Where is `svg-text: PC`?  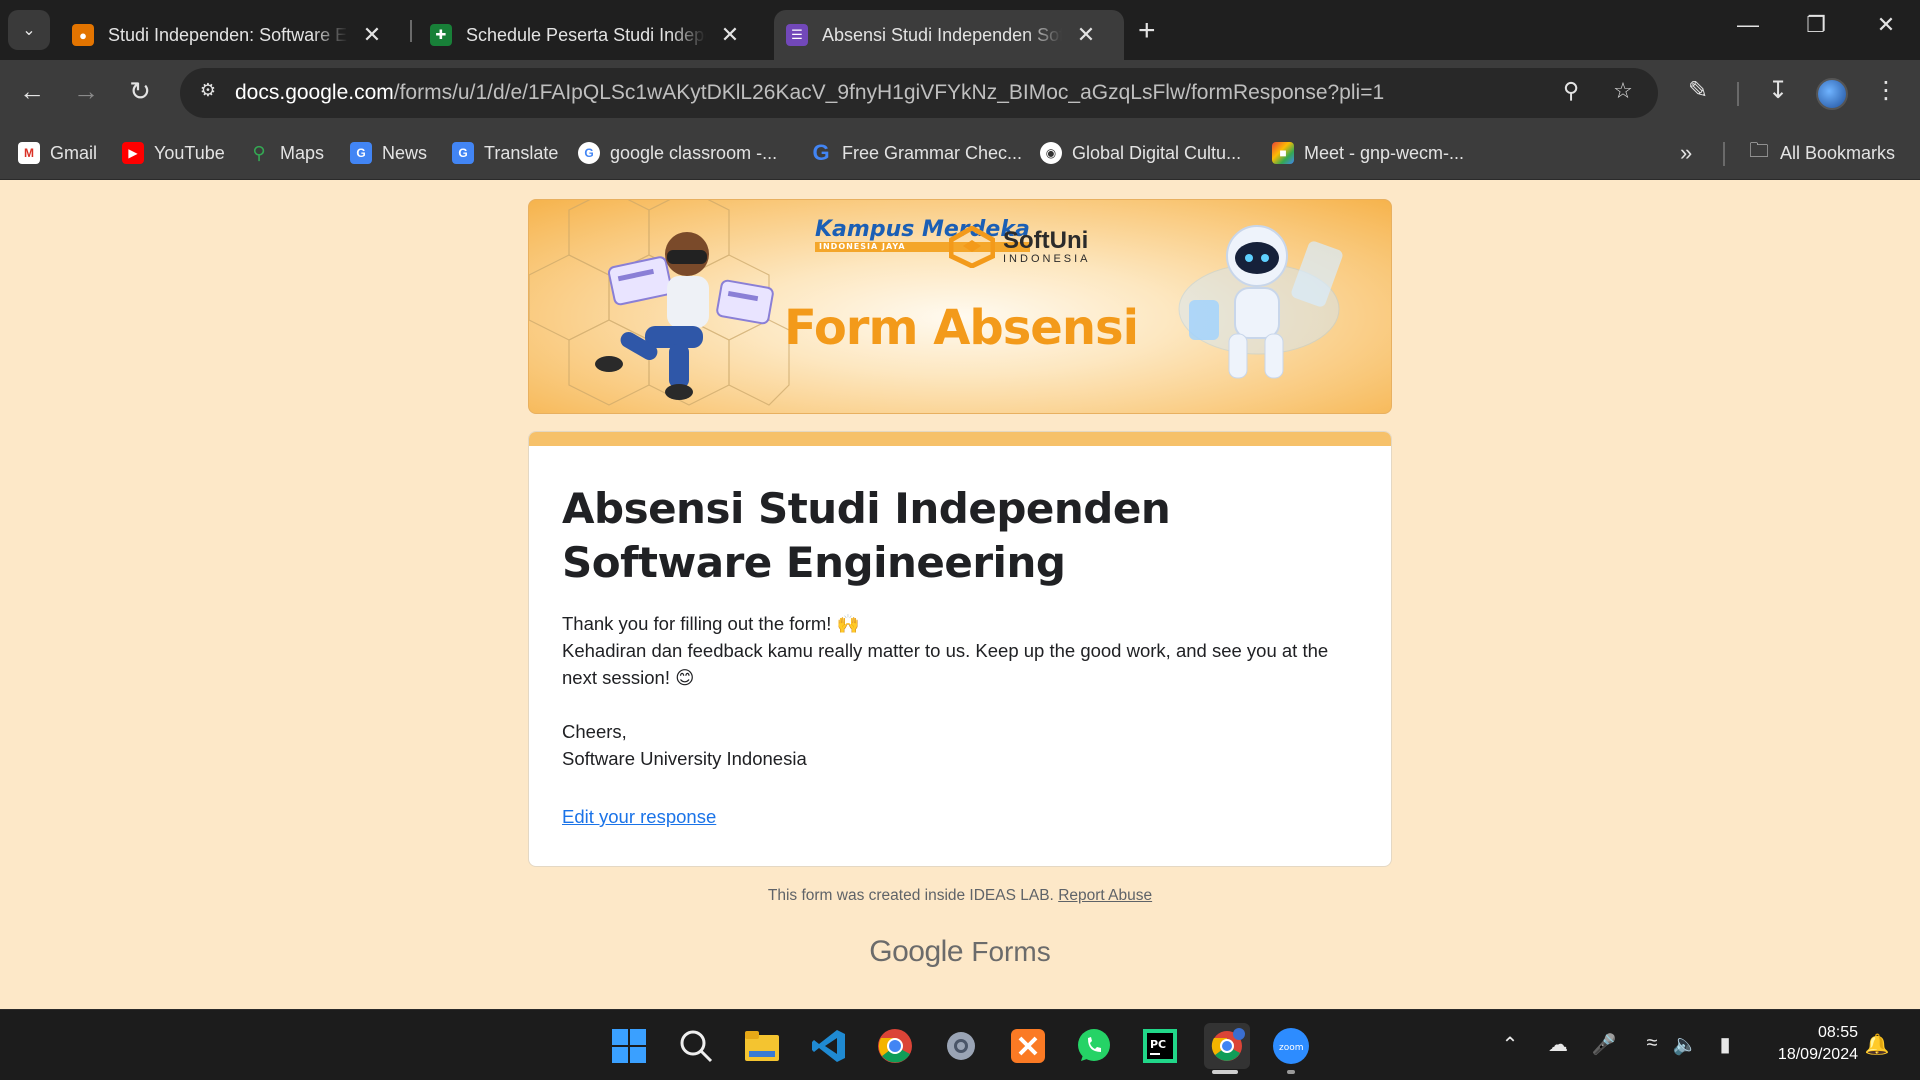 svg-text: PC is located at coordinates (1158, 1044).